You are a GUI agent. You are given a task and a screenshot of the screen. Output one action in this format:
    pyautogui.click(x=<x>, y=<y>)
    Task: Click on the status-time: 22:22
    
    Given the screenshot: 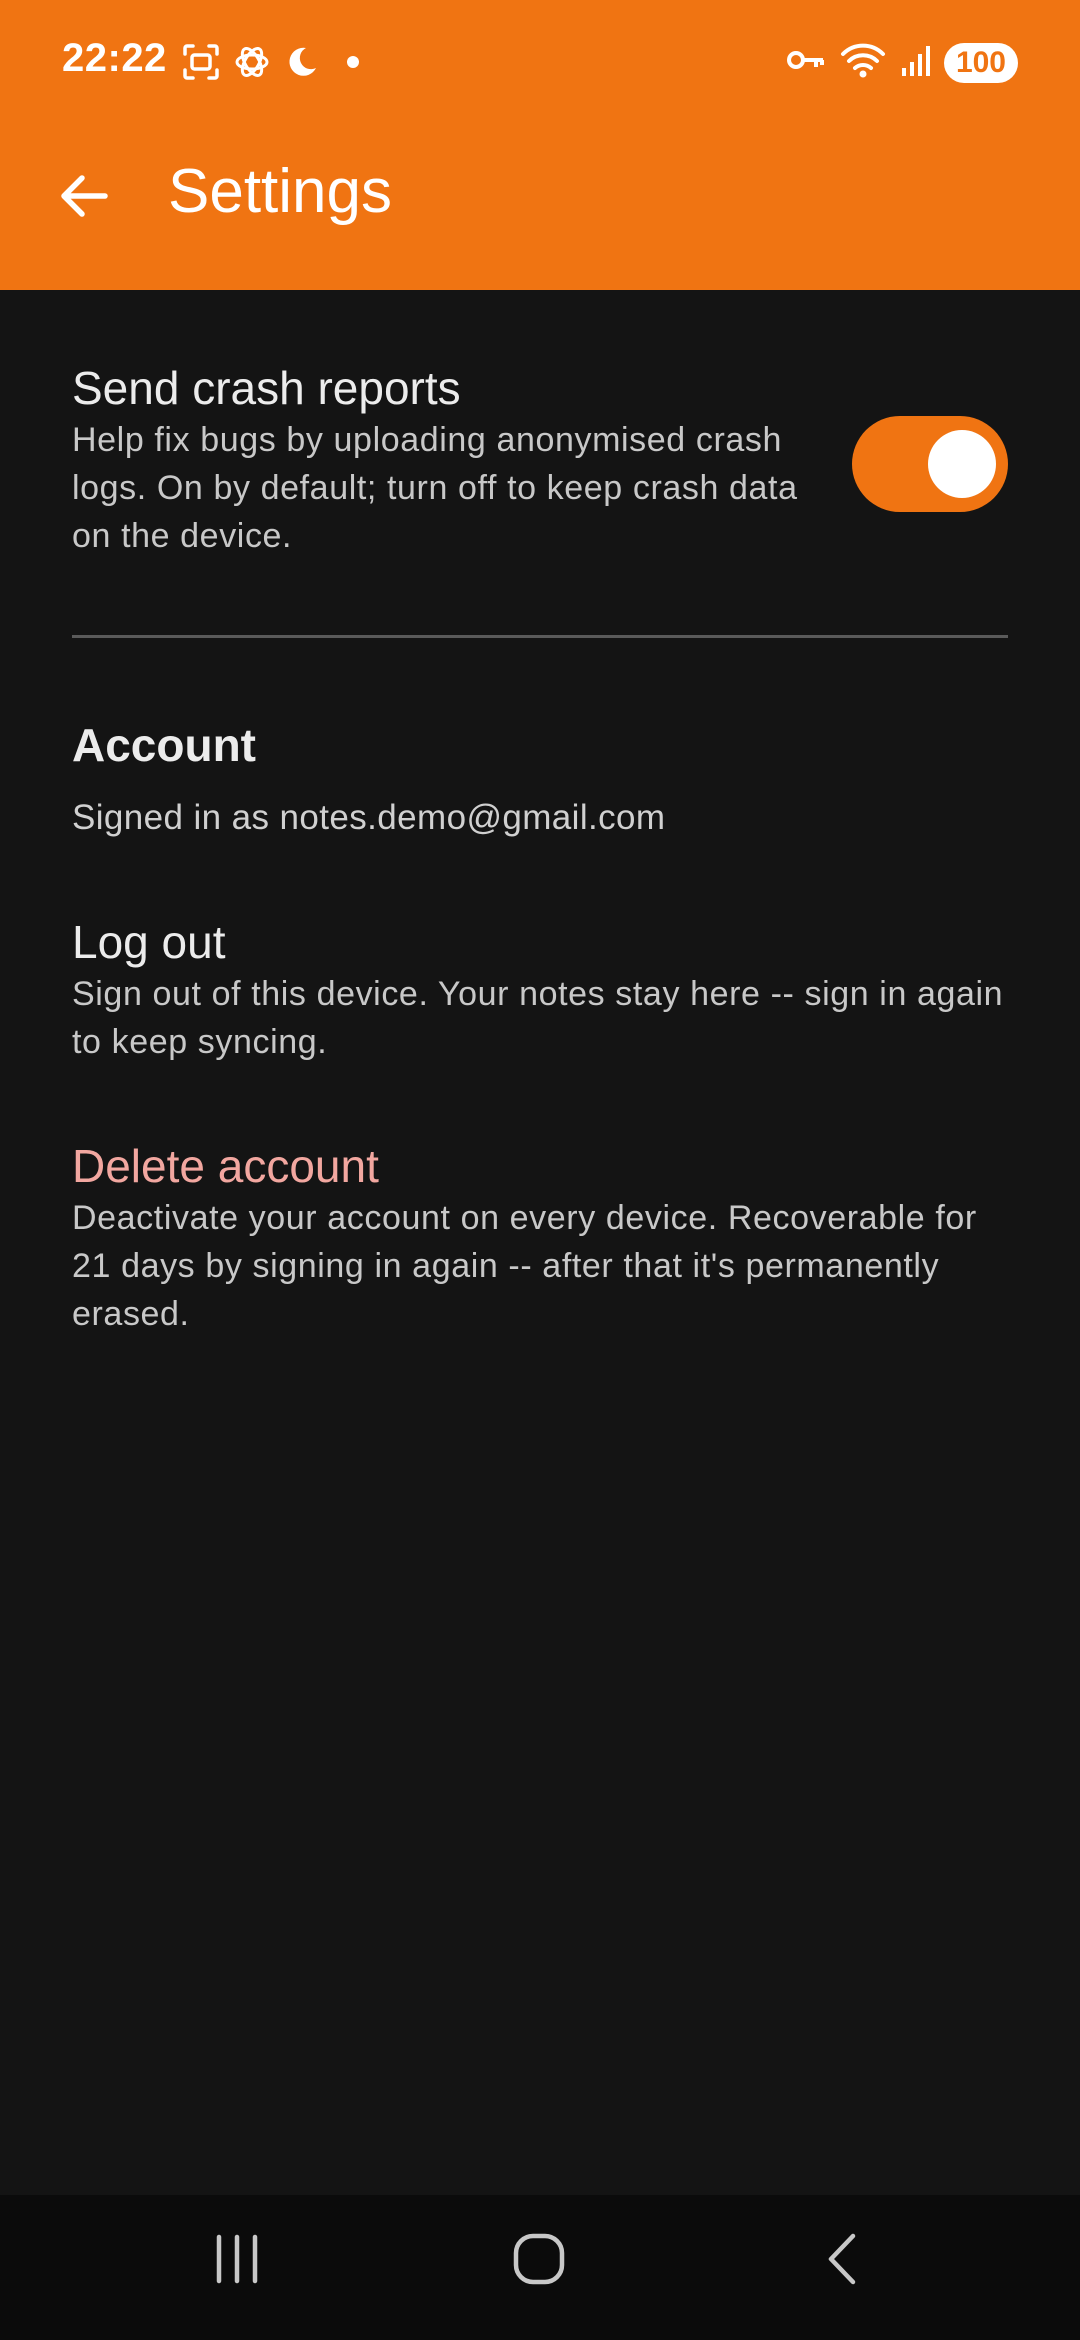 What is the action you would take?
    pyautogui.click(x=114, y=58)
    